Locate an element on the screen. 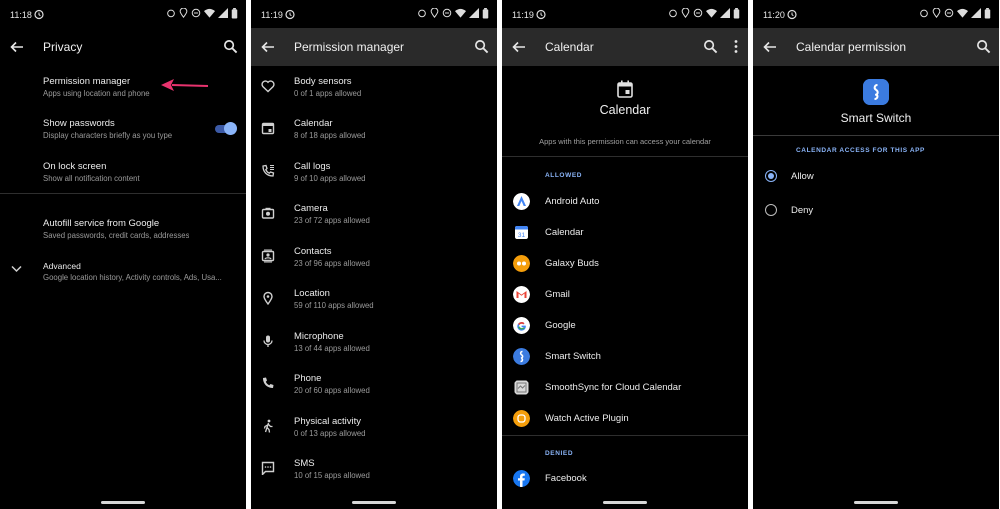  watch-active-plugin-icon is located at coordinates (521, 418).